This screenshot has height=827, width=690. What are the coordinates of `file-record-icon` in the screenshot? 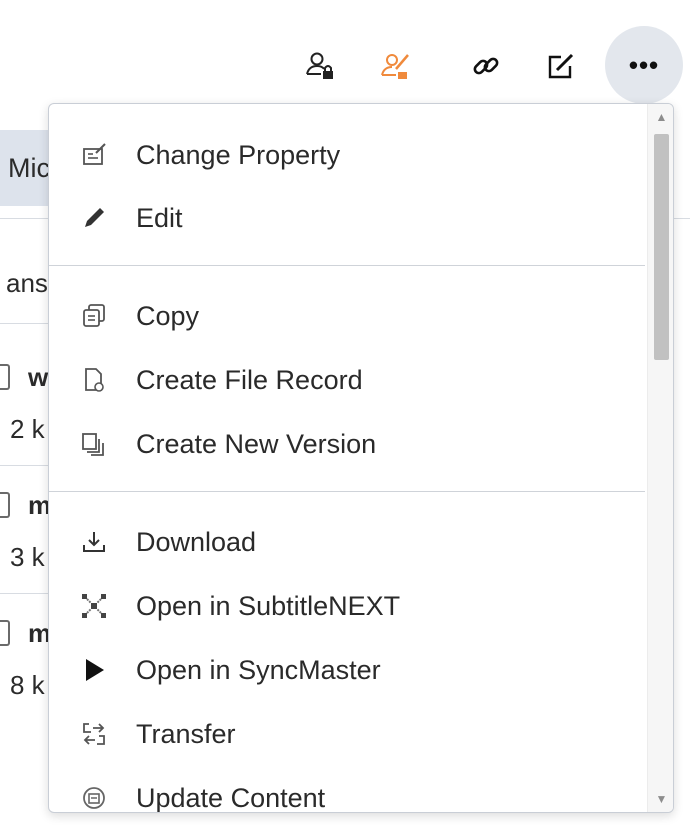 It's located at (94, 380).